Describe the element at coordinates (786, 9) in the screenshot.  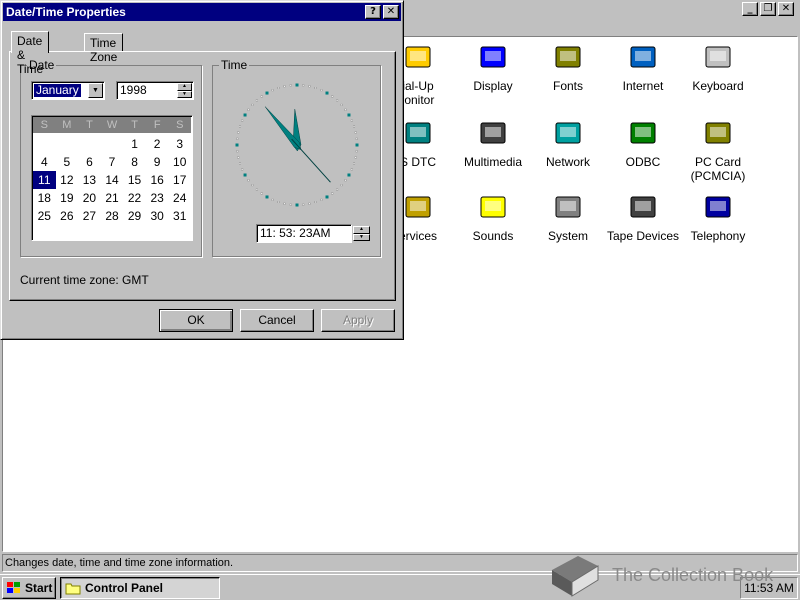
I see `close-button: ✕` at that location.